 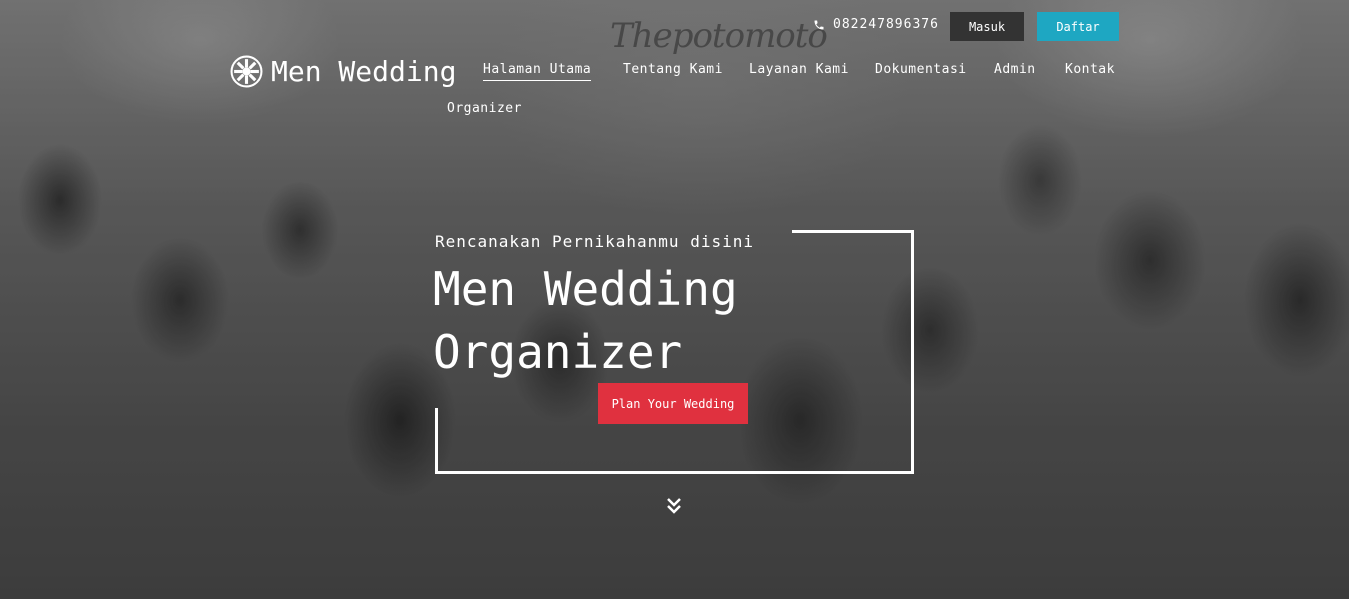 What do you see at coordinates (1015, 69) in the screenshot?
I see `nav-admin: Admin` at bounding box center [1015, 69].